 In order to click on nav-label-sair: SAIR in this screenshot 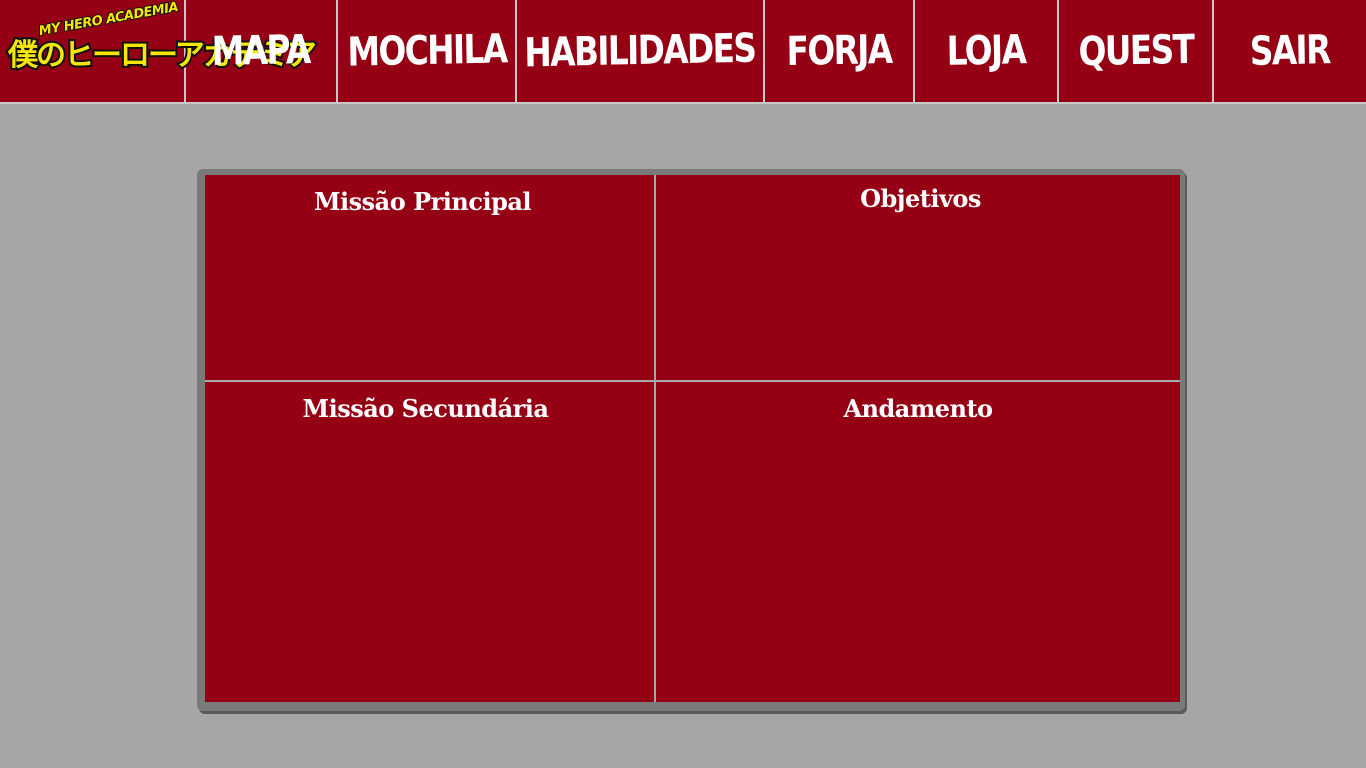, I will do `click(1290, 51)`.